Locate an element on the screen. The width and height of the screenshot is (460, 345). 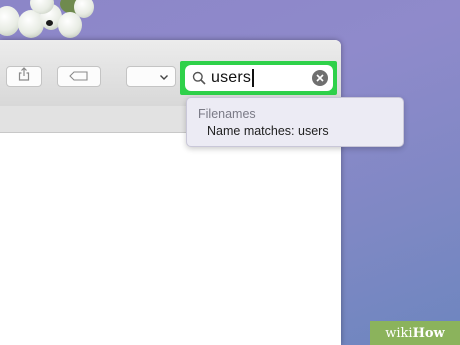
search-suggestions-dropdown: Filenames Name matches: users is located at coordinates (295, 122).